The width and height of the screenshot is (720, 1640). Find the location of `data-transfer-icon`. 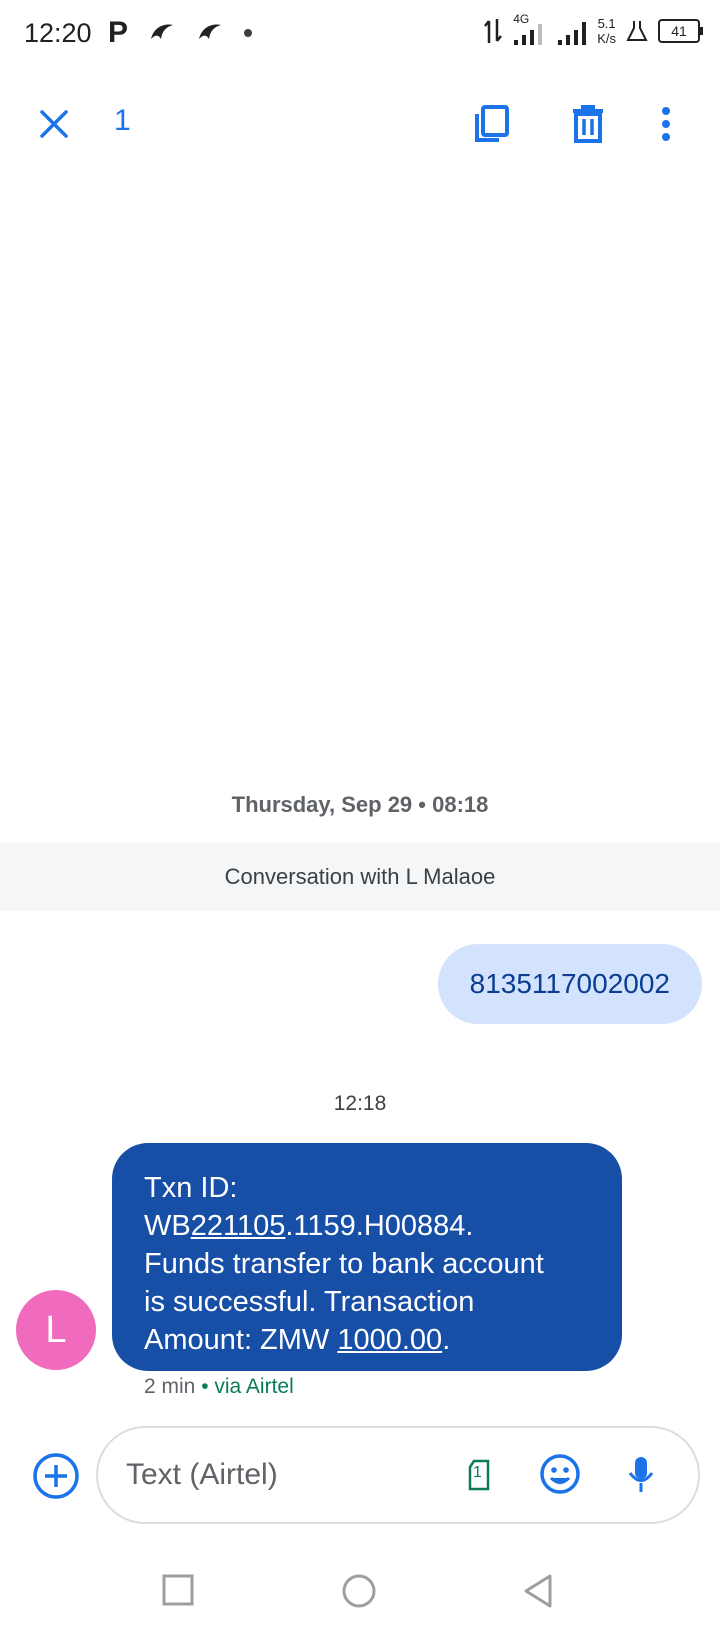

data-transfer-icon is located at coordinates (493, 31).